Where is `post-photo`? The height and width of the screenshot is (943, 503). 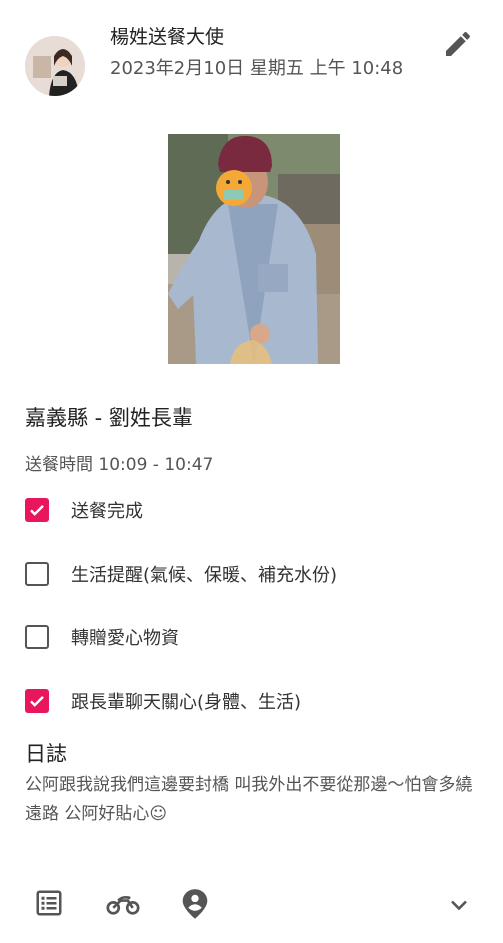 post-photo is located at coordinates (254, 249).